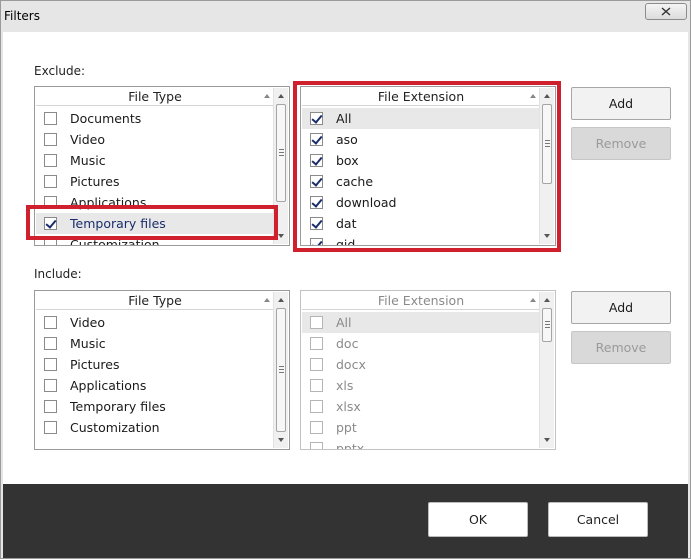 The height and width of the screenshot is (559, 691). What do you see at coordinates (421, 139) in the screenshot?
I see `list-item: aso` at bounding box center [421, 139].